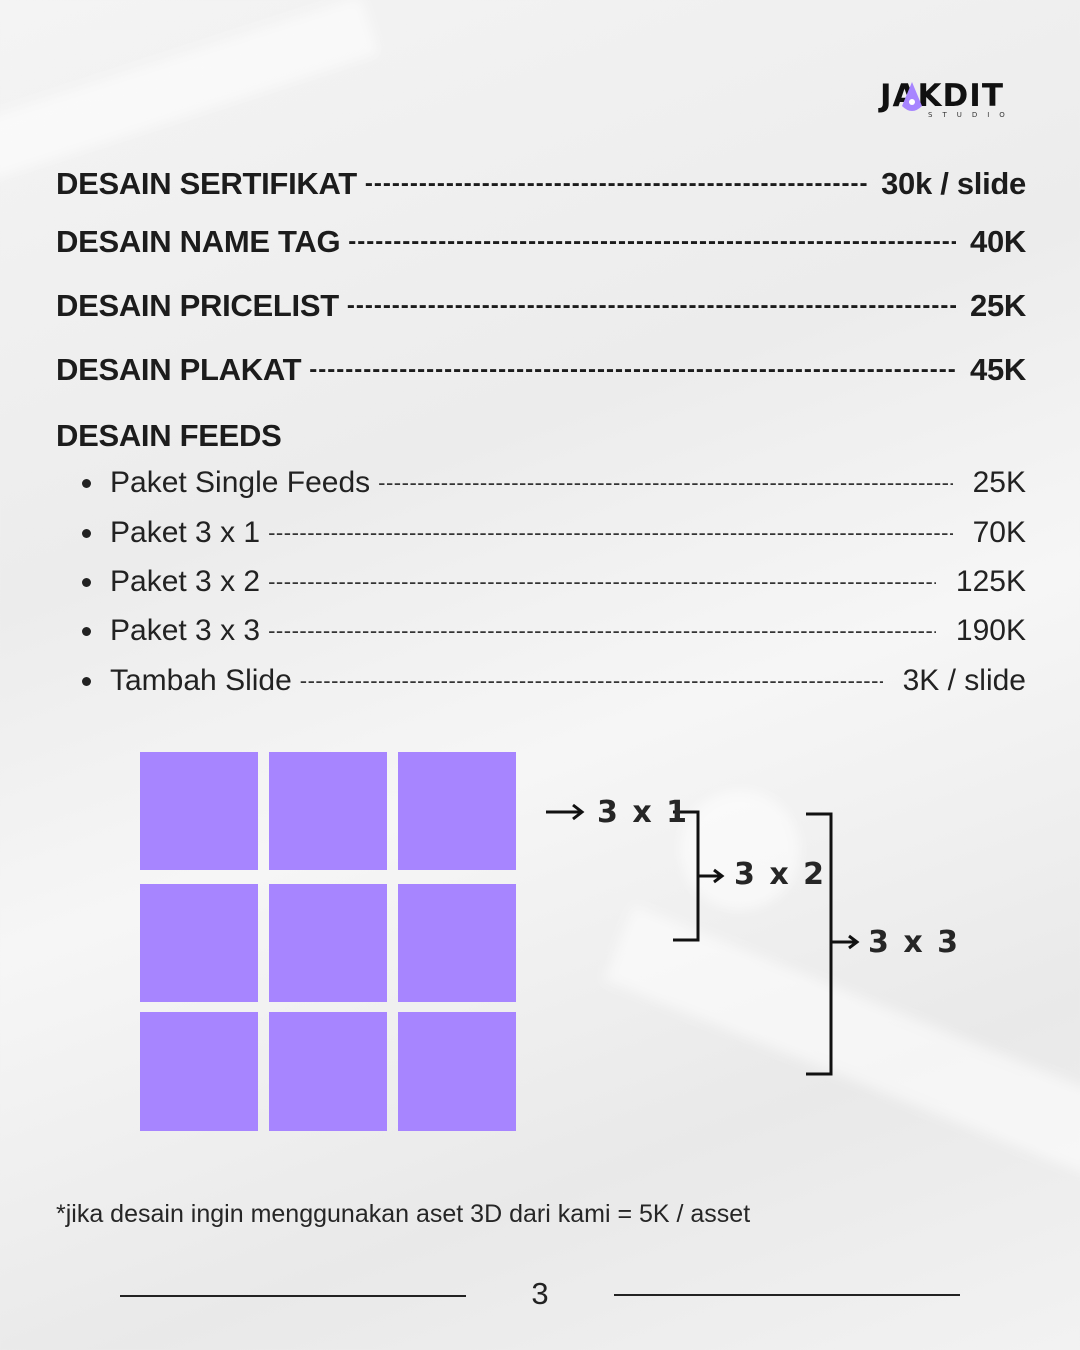  What do you see at coordinates (293, 1296) in the screenshot?
I see `footer-divider-left` at bounding box center [293, 1296].